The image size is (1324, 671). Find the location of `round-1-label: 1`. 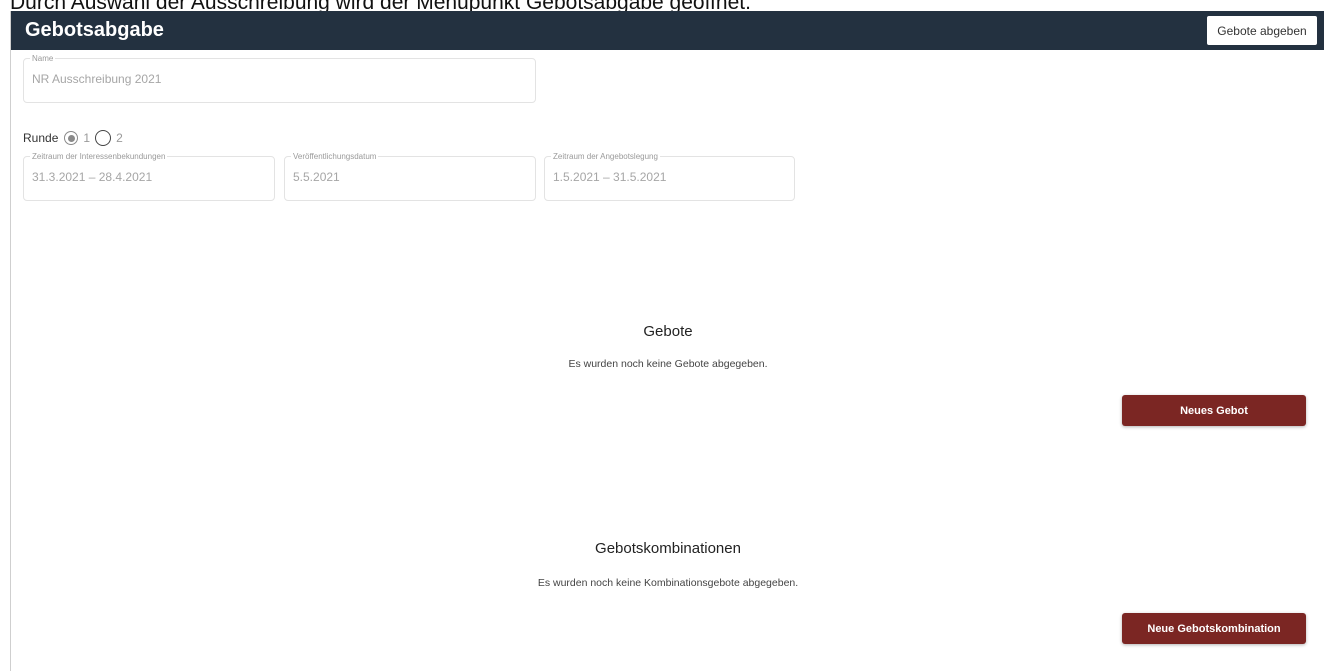

round-1-label: 1 is located at coordinates (87, 138).